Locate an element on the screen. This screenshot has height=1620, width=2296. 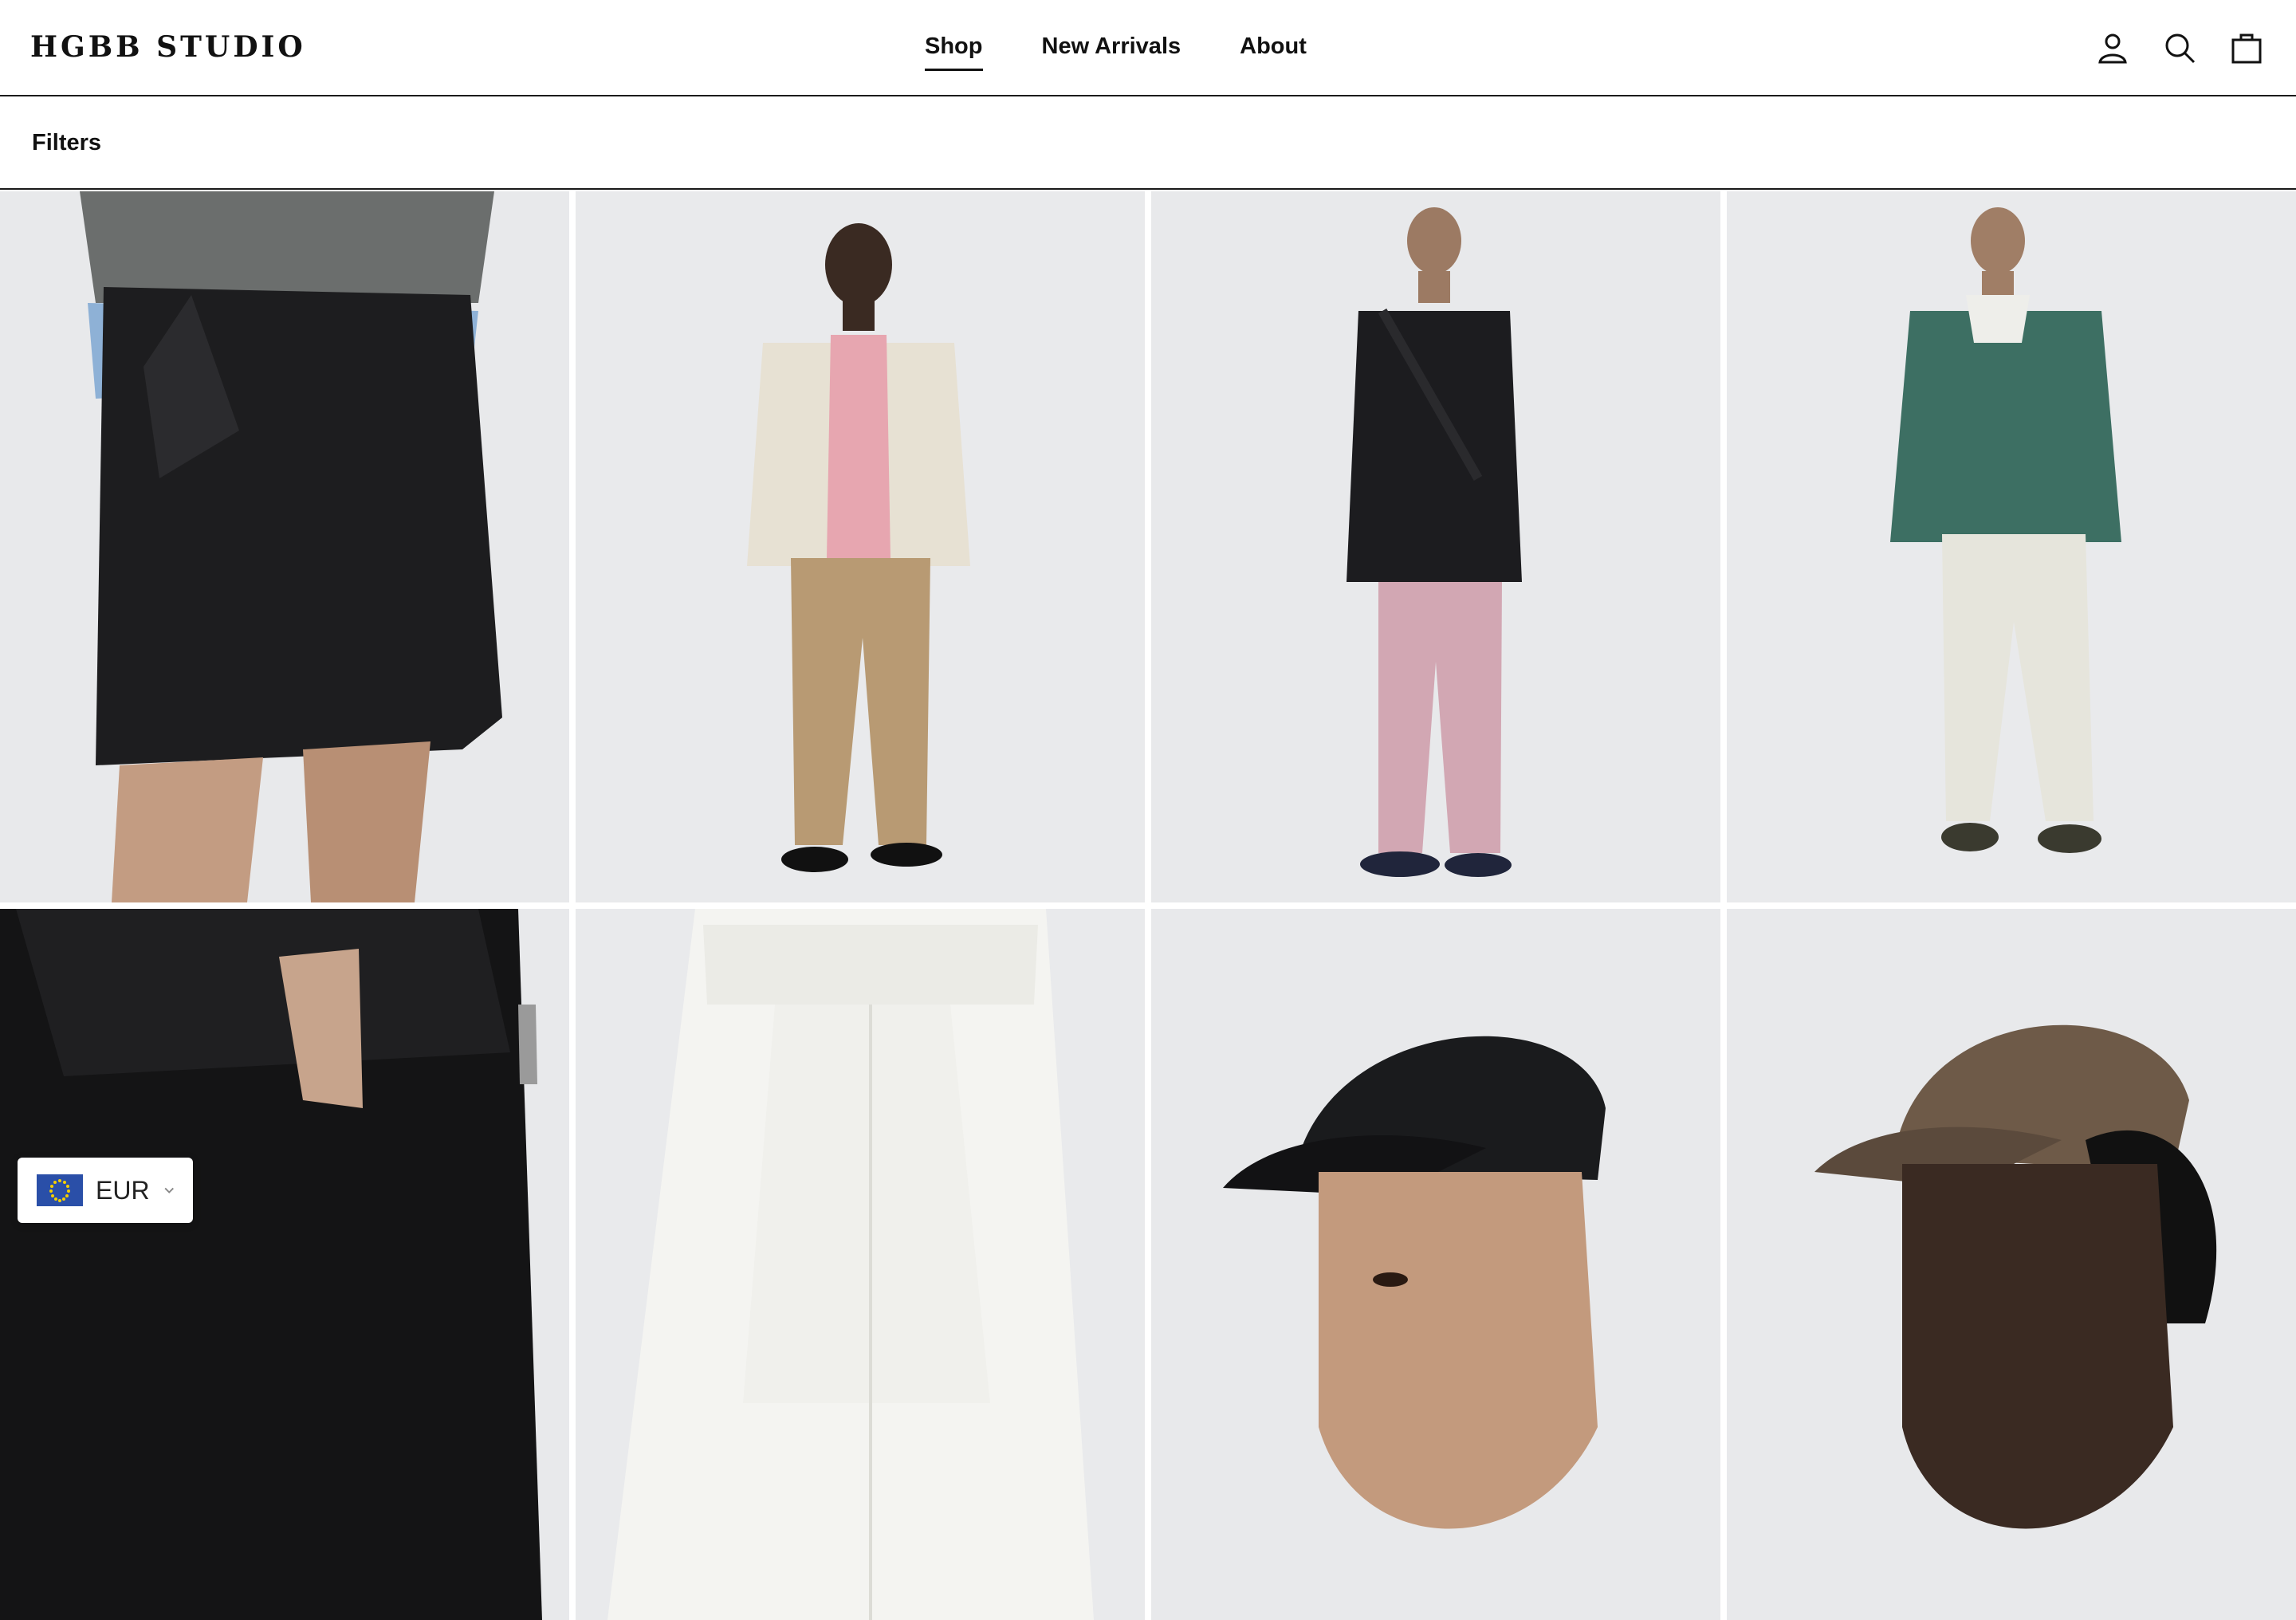
product-image-cream-jacket is located at coordinates (860, 546).